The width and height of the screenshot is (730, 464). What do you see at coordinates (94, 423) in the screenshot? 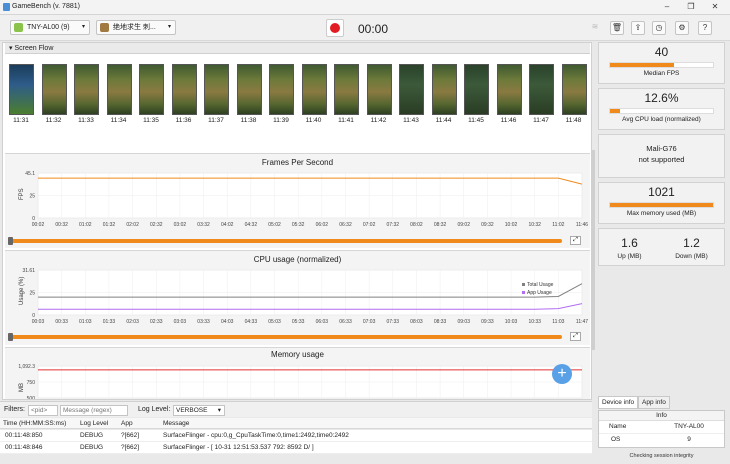
I see `col-log-level: Log Level` at bounding box center [94, 423].